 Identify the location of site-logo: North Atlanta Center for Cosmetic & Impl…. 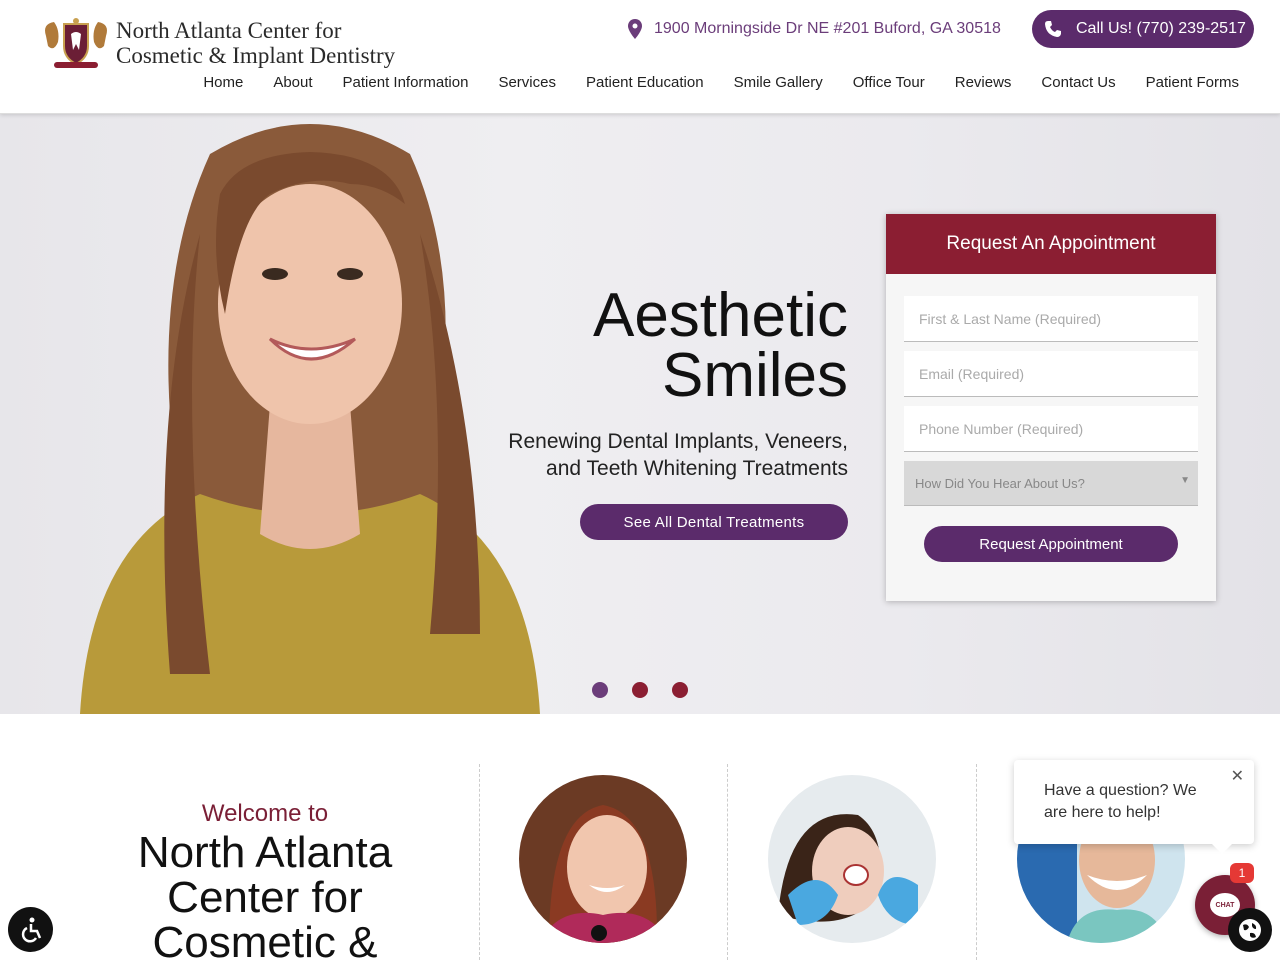
(240, 44).